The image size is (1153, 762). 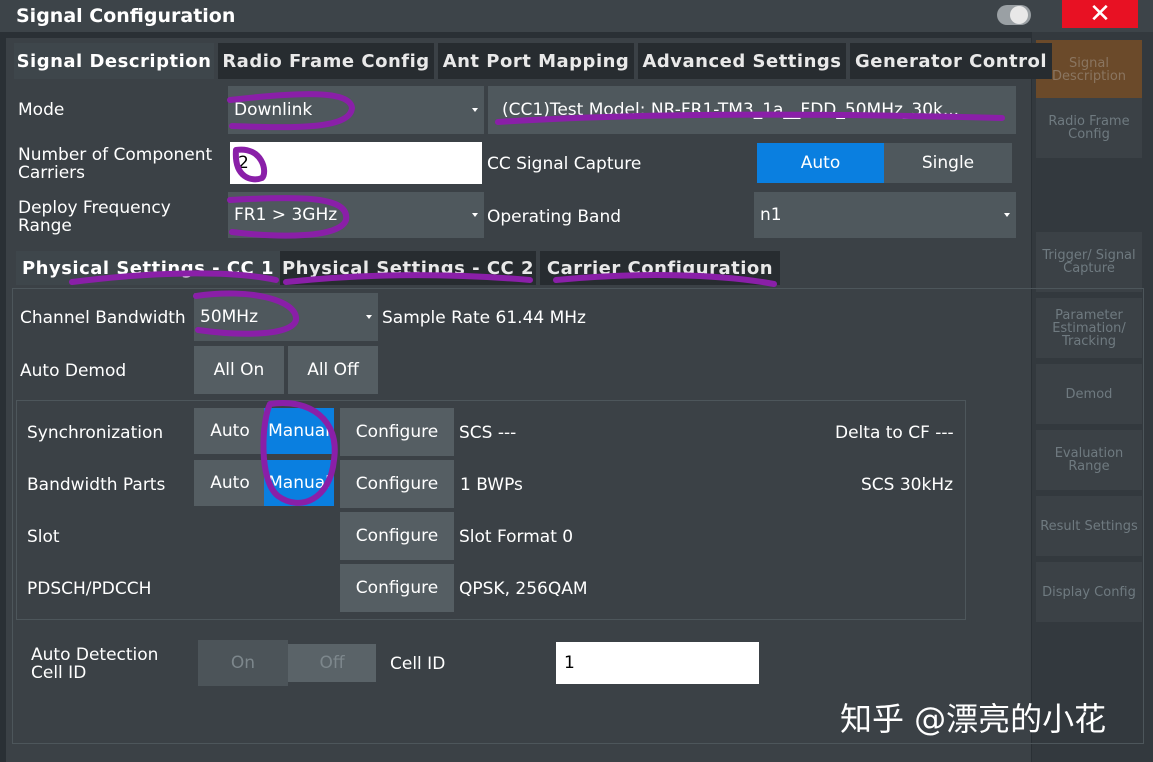 I want to click on annotation-test-model, so click(x=750, y=118).